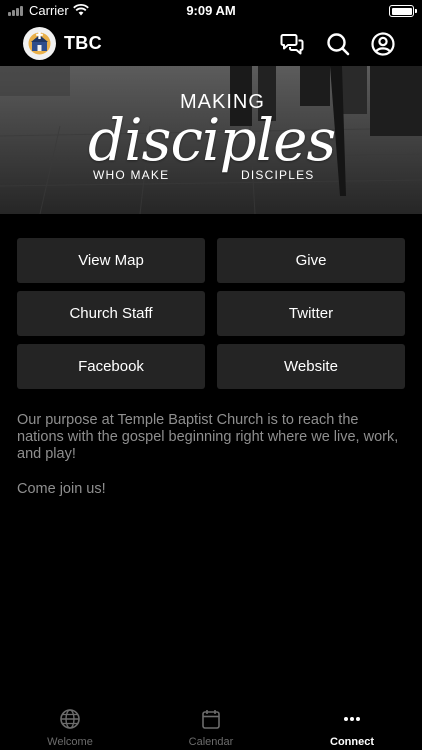 The height and width of the screenshot is (750, 422). Describe the element at coordinates (338, 44) in the screenshot. I see `search-icon` at that location.